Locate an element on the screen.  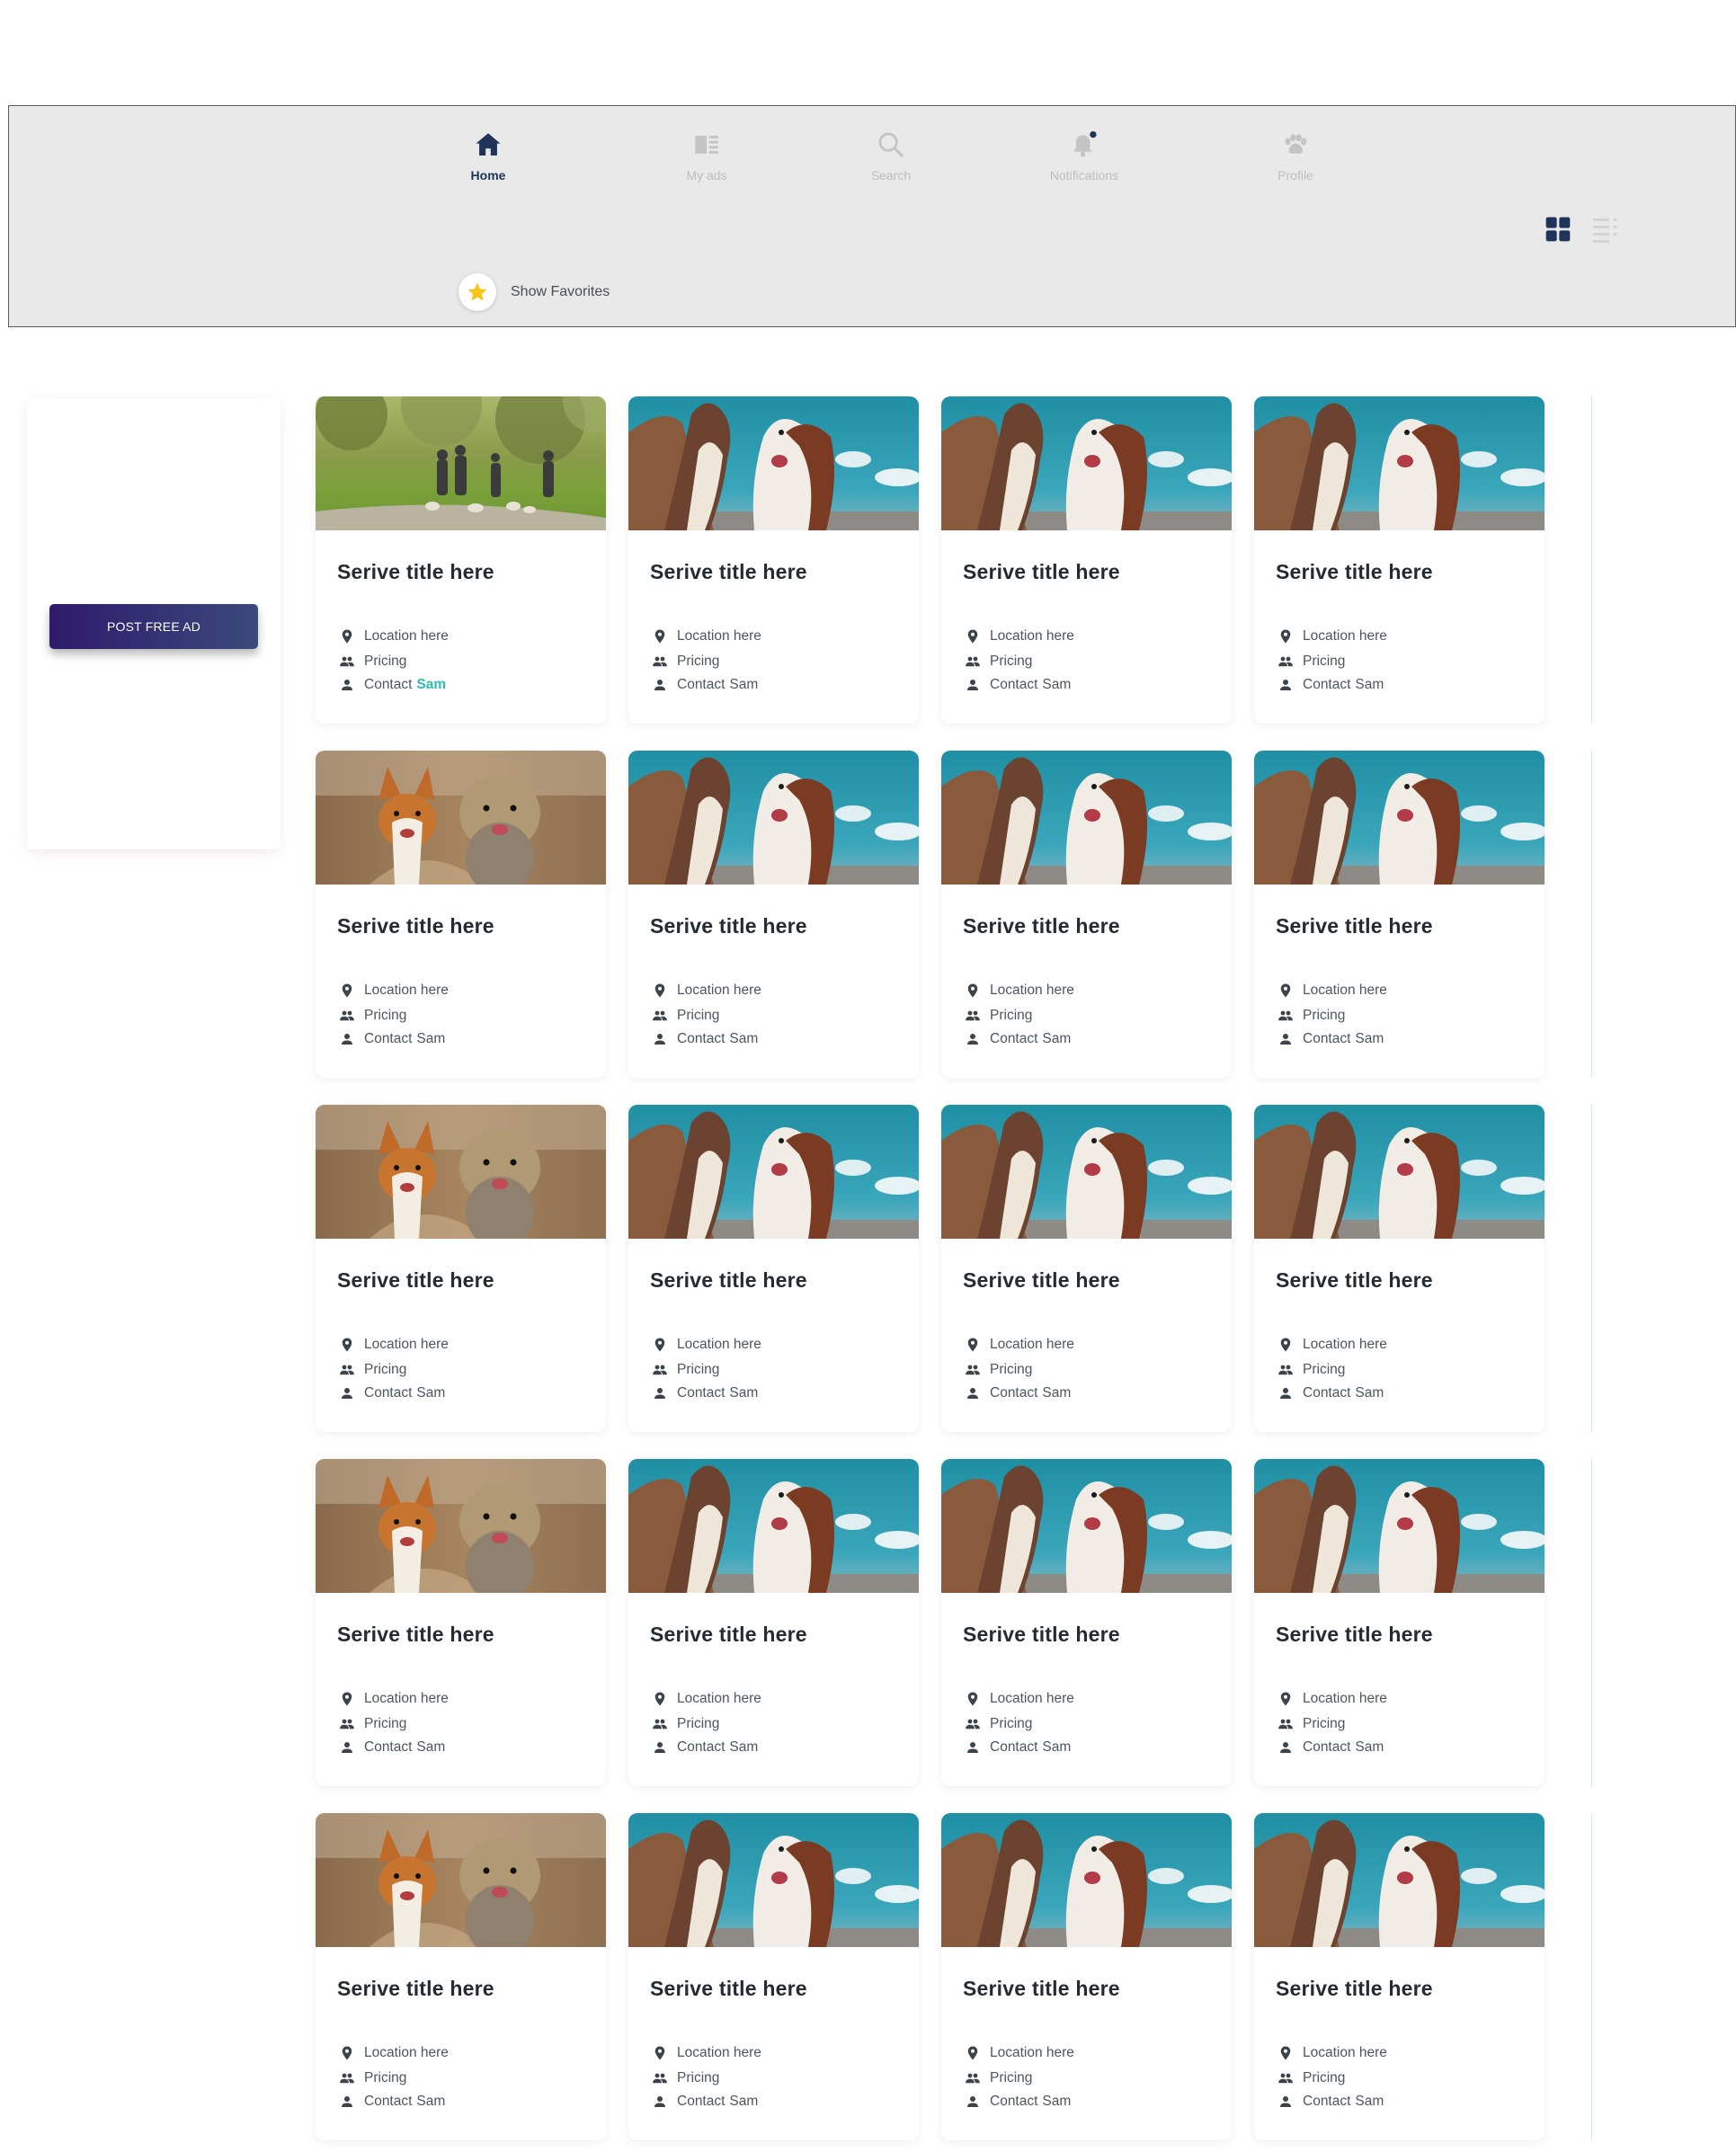
show-favorites-toggle: Show Favorites is located at coordinates (534, 292).